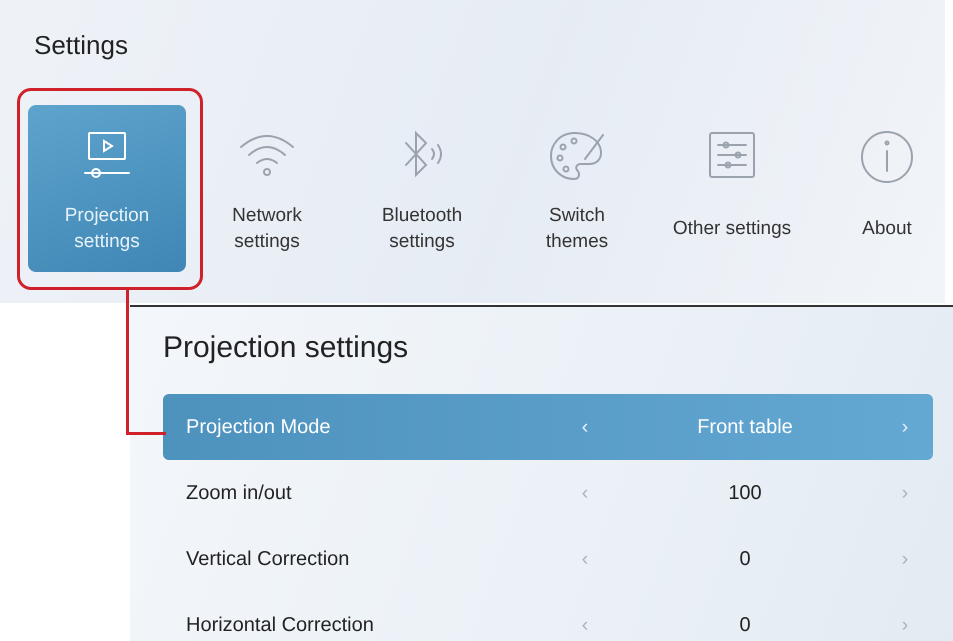 The height and width of the screenshot is (641, 953). I want to click on settings-tile: Projection settings, so click(107, 188).